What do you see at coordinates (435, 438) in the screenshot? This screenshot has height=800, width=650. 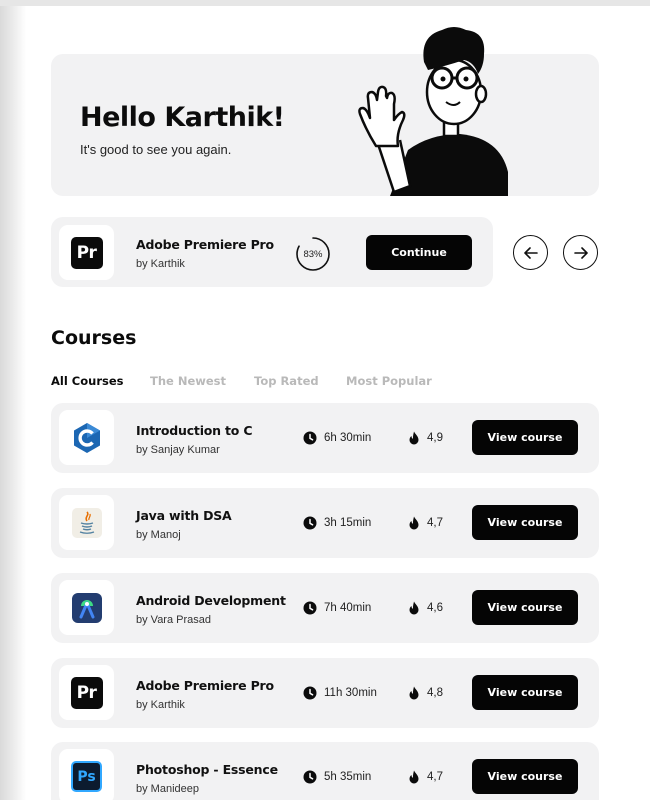 I see `rating-text: 4,9` at bounding box center [435, 438].